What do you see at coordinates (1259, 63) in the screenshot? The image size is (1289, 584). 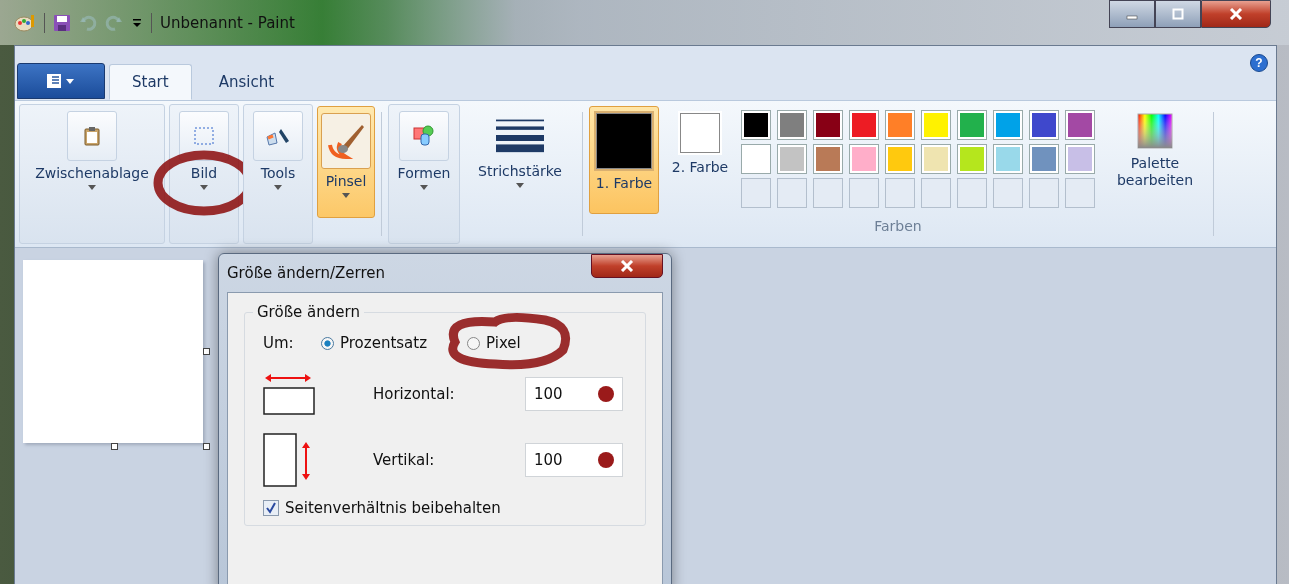 I see `help-button: ?` at bounding box center [1259, 63].